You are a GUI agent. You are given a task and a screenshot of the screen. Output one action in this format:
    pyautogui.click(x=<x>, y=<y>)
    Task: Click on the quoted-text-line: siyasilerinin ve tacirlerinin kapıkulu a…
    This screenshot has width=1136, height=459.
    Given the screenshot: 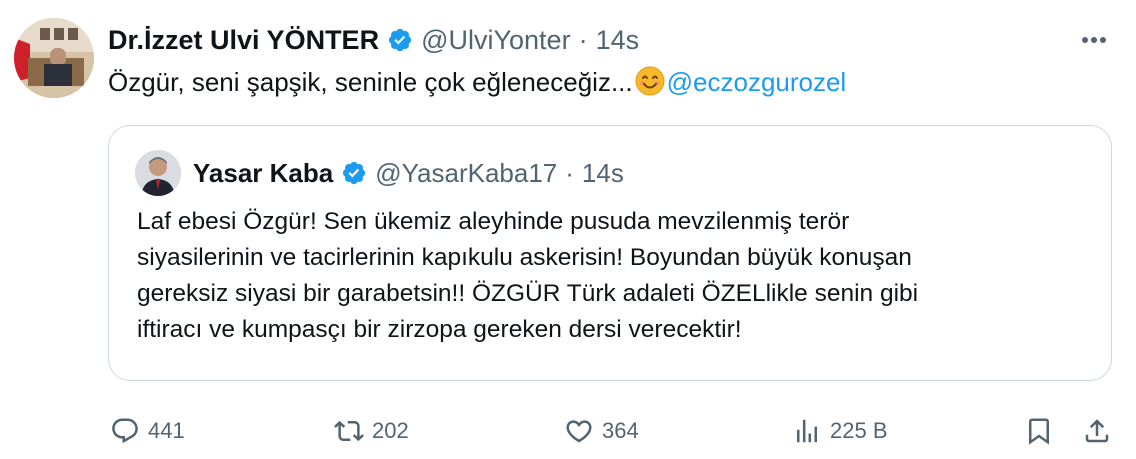 What is the action you would take?
    pyautogui.click(x=524, y=257)
    